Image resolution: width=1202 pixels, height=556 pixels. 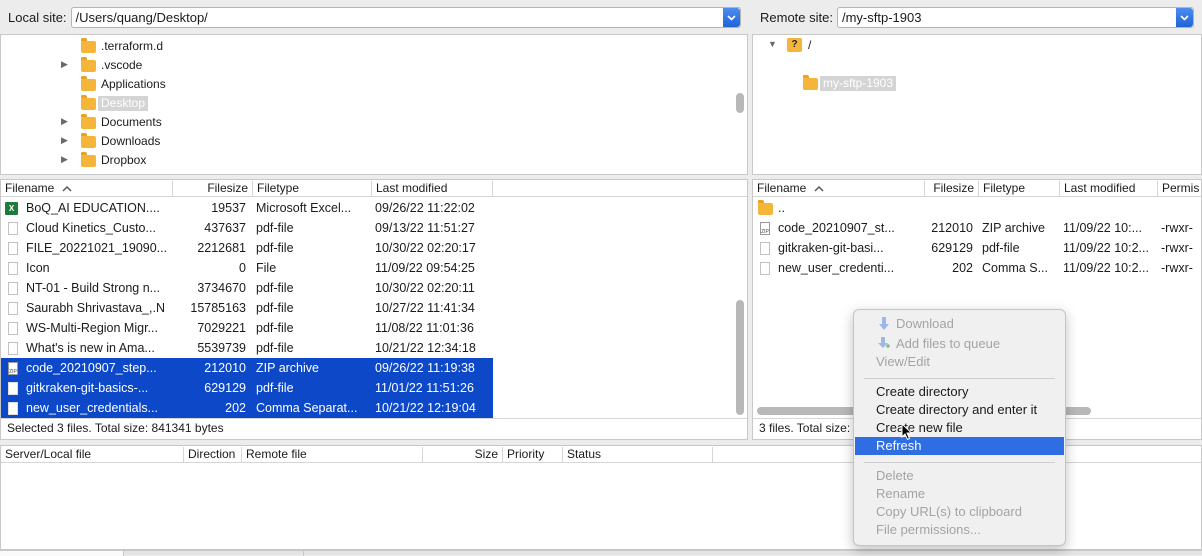 What do you see at coordinates (463, 454) in the screenshot?
I see `column-size: Size` at bounding box center [463, 454].